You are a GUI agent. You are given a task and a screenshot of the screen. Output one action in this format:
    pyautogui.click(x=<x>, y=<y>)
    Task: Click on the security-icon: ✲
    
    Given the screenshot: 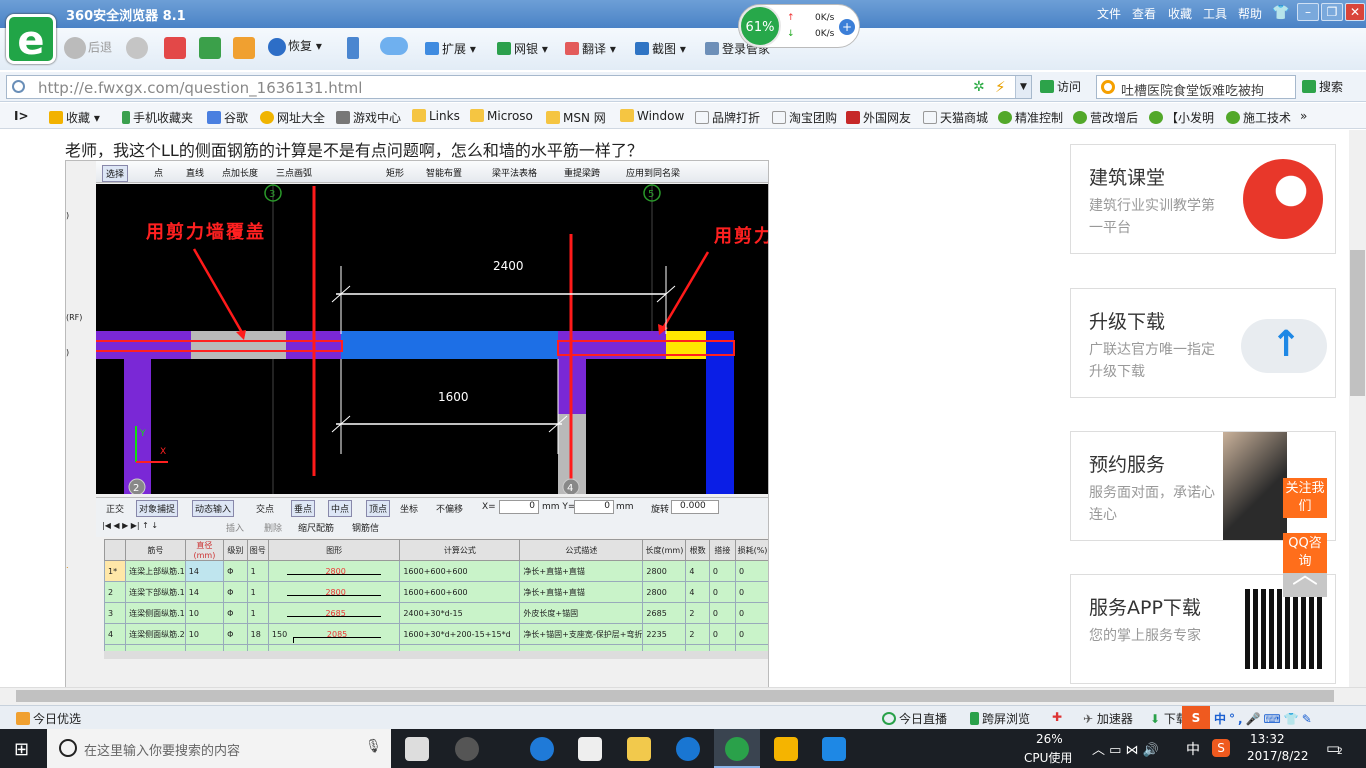 What is the action you would take?
    pyautogui.click(x=979, y=87)
    